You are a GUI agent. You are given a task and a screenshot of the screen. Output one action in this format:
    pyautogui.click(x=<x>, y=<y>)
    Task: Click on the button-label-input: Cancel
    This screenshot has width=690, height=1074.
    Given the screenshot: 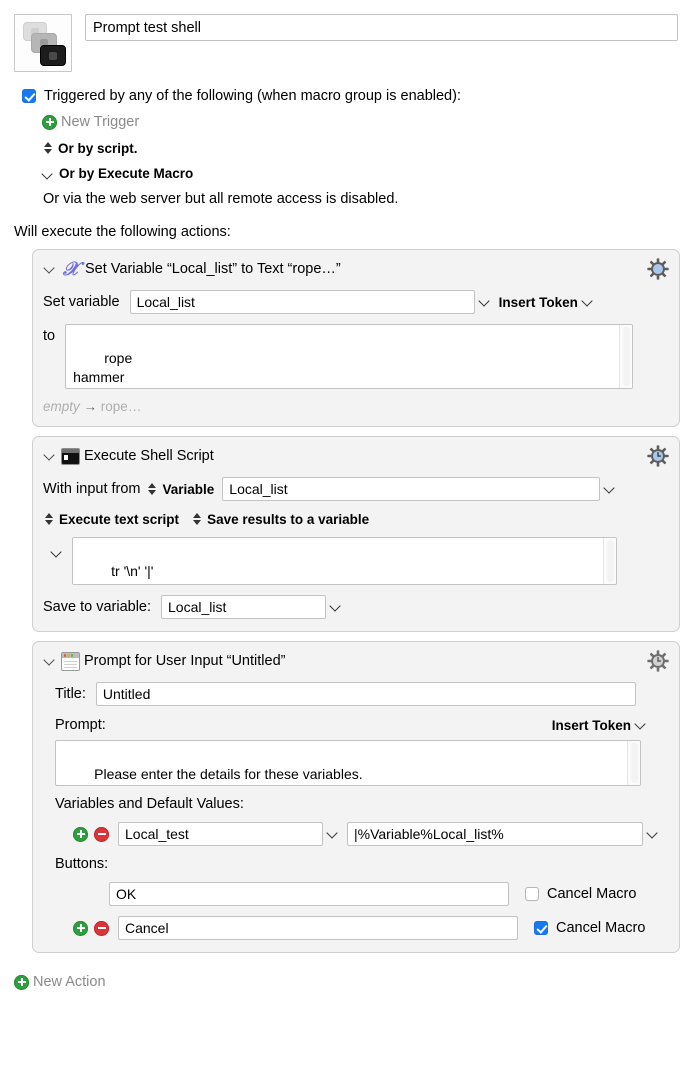 What is the action you would take?
    pyautogui.click(x=318, y=928)
    